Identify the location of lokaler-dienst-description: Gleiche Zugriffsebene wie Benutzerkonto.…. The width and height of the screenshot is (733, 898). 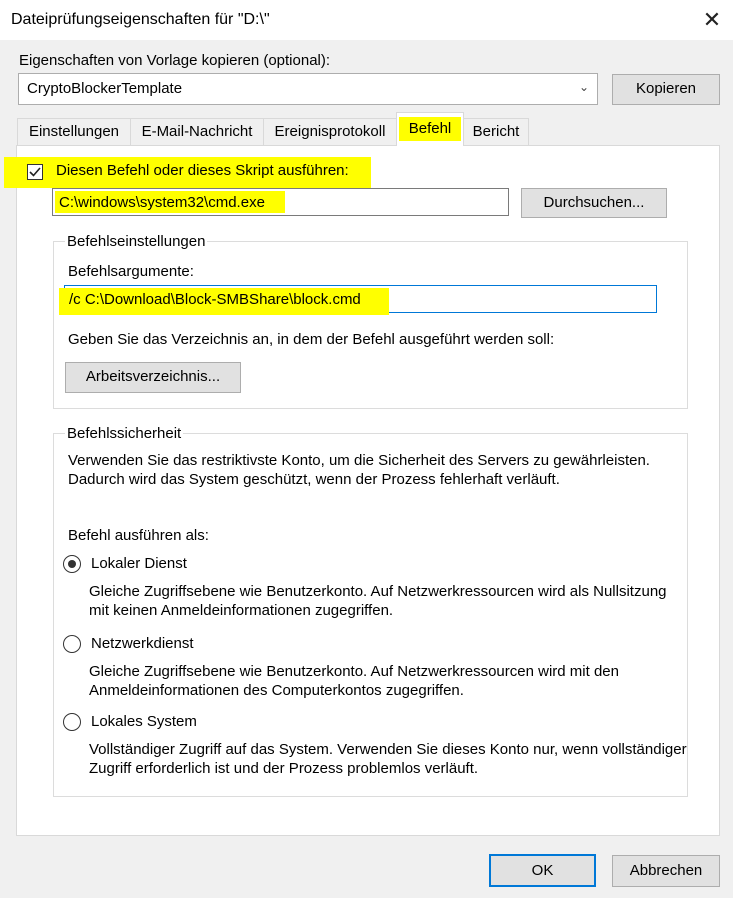
(378, 601).